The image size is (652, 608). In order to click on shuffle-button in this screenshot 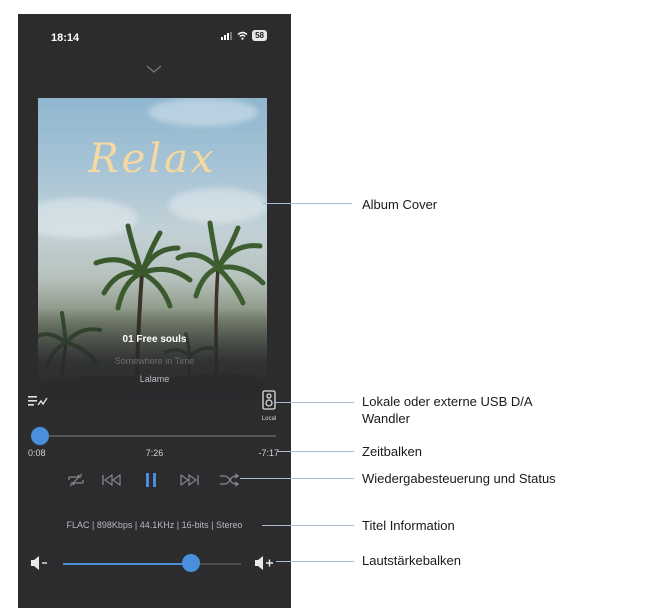, I will do `click(229, 480)`.